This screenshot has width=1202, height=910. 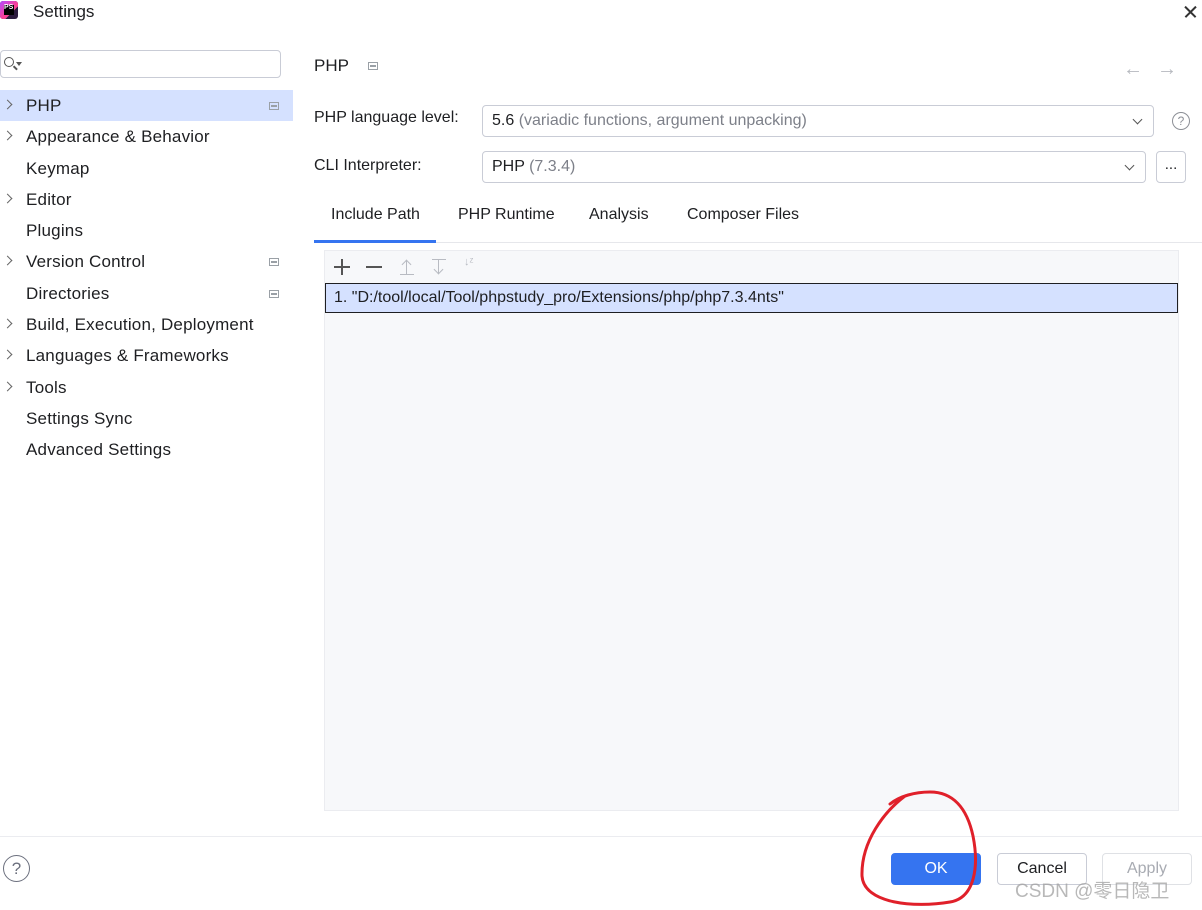 I want to click on sidebar-item-label: Directories, so click(x=68, y=293).